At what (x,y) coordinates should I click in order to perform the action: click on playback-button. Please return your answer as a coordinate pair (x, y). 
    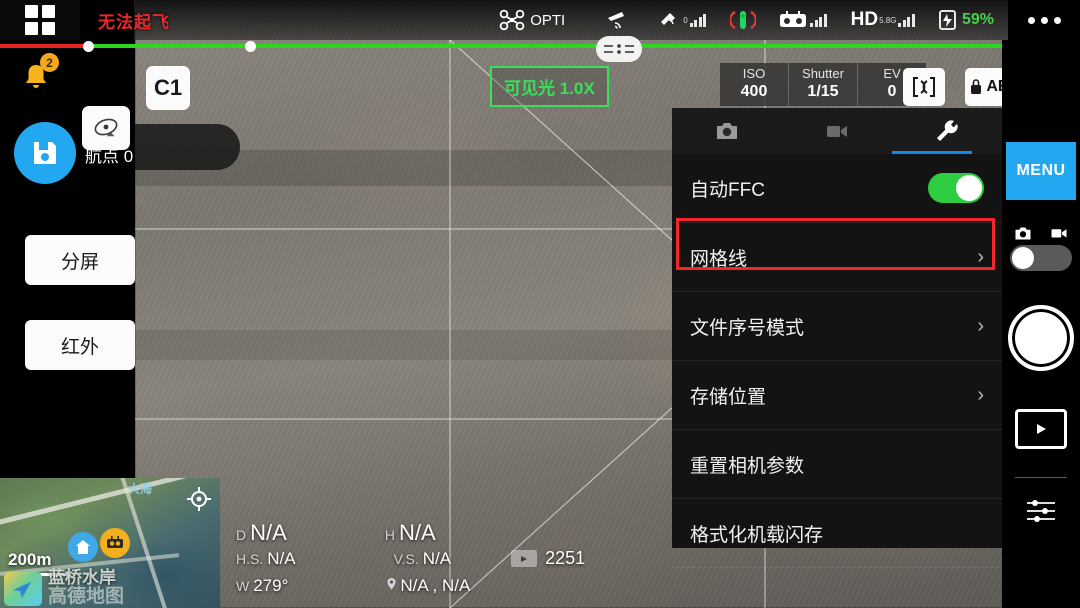
    Looking at the image, I should click on (1041, 429).